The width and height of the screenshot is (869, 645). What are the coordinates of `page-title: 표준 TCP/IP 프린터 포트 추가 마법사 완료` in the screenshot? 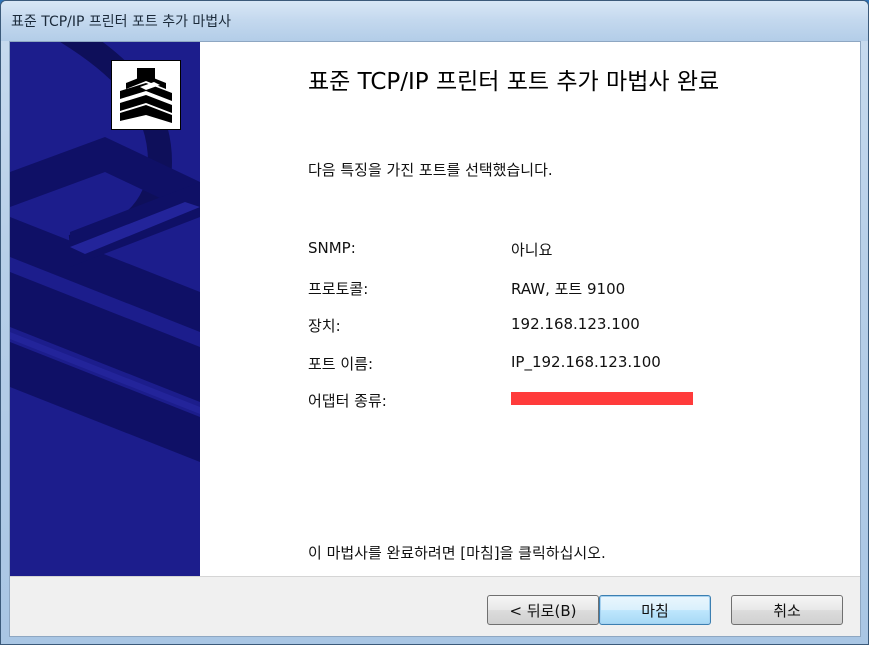 It's located at (514, 82).